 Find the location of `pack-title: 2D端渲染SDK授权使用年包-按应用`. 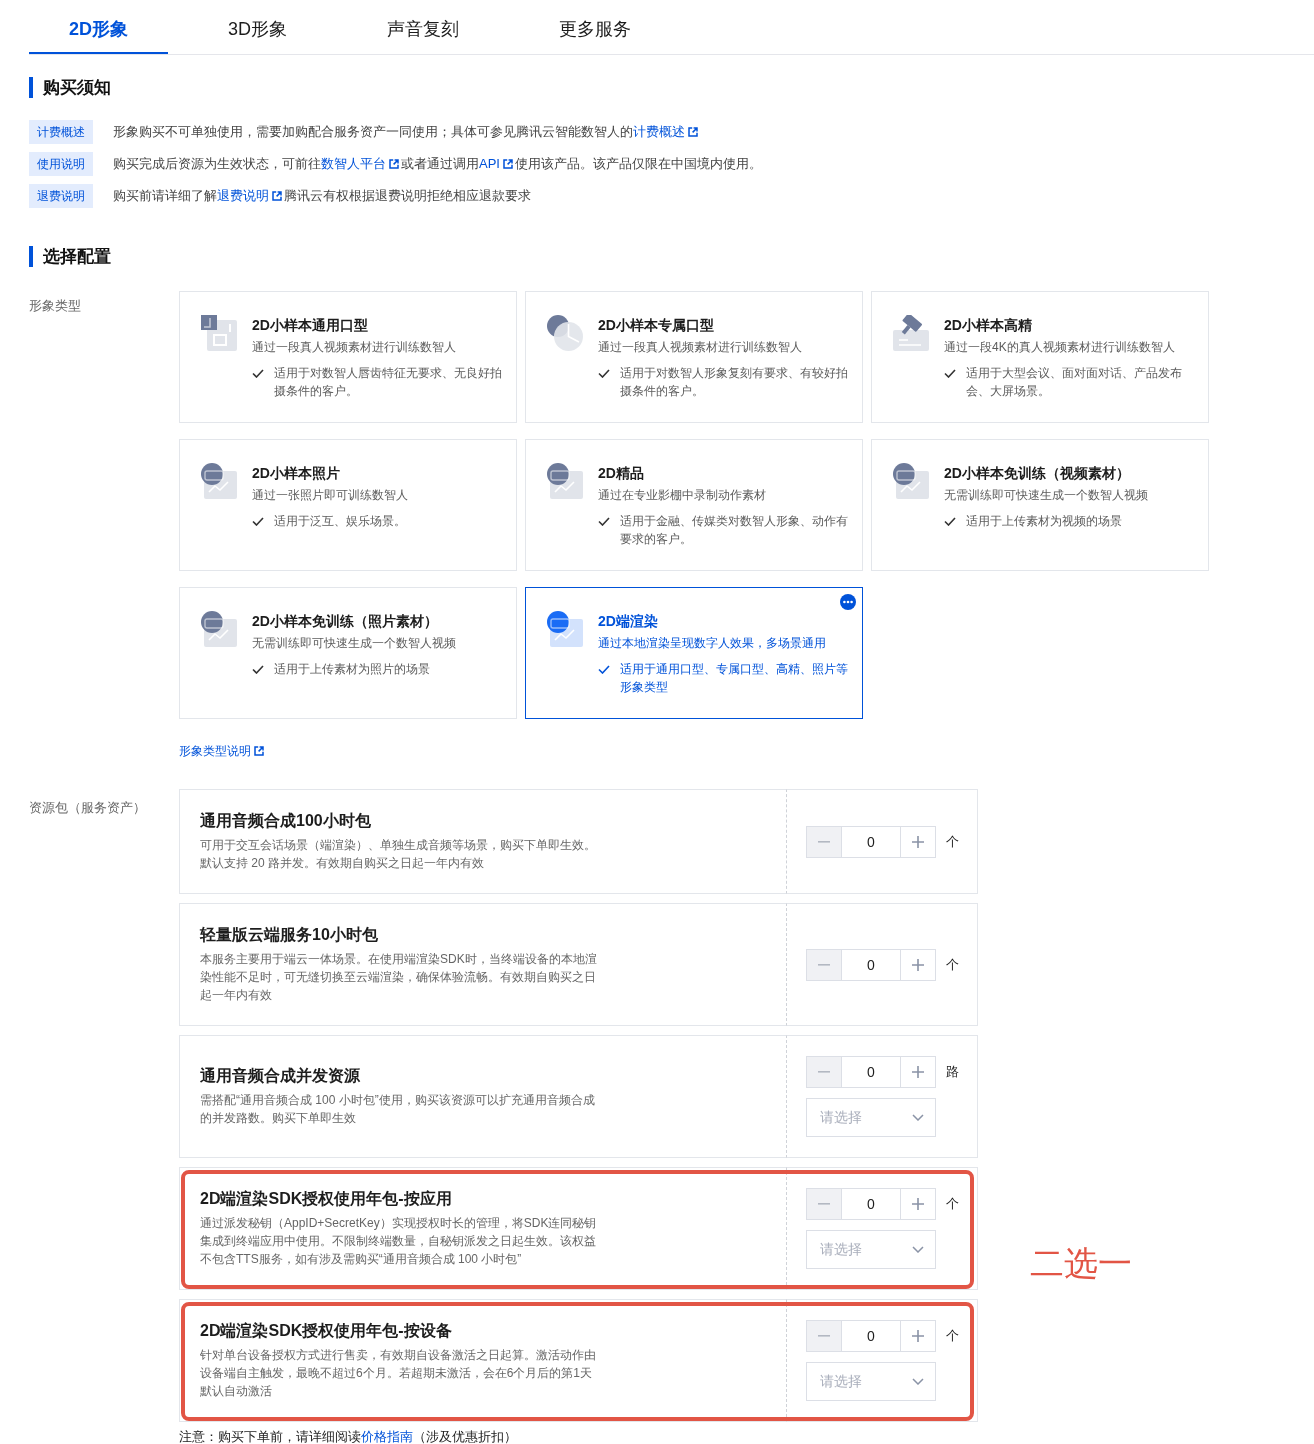

pack-title: 2D端渲染SDK授权使用年包-按应用 is located at coordinates (326, 1199).